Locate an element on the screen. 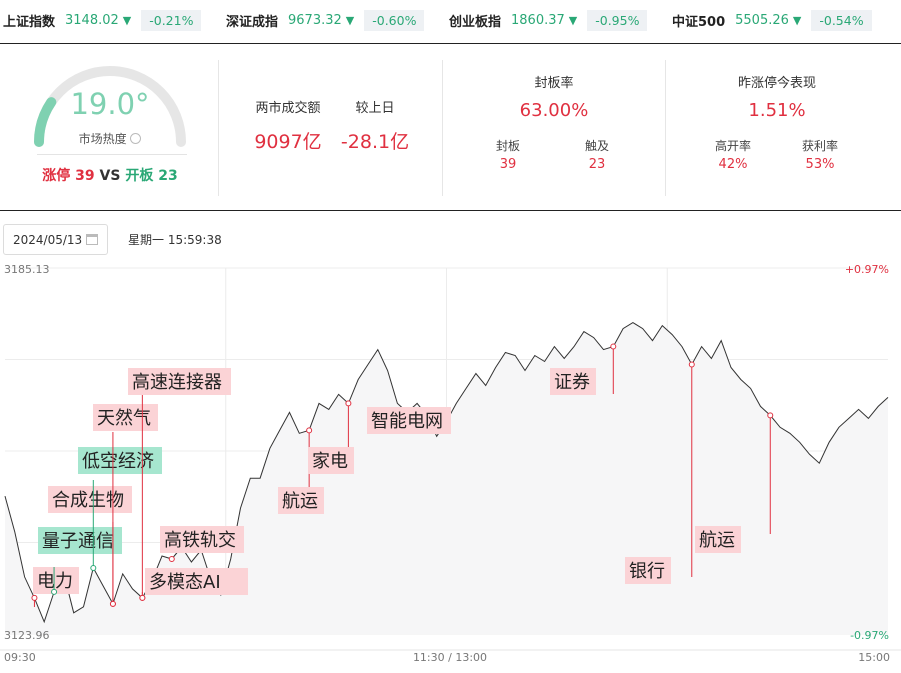 The width and height of the screenshot is (901, 673). annotation-label: 家电 is located at coordinates (330, 461).